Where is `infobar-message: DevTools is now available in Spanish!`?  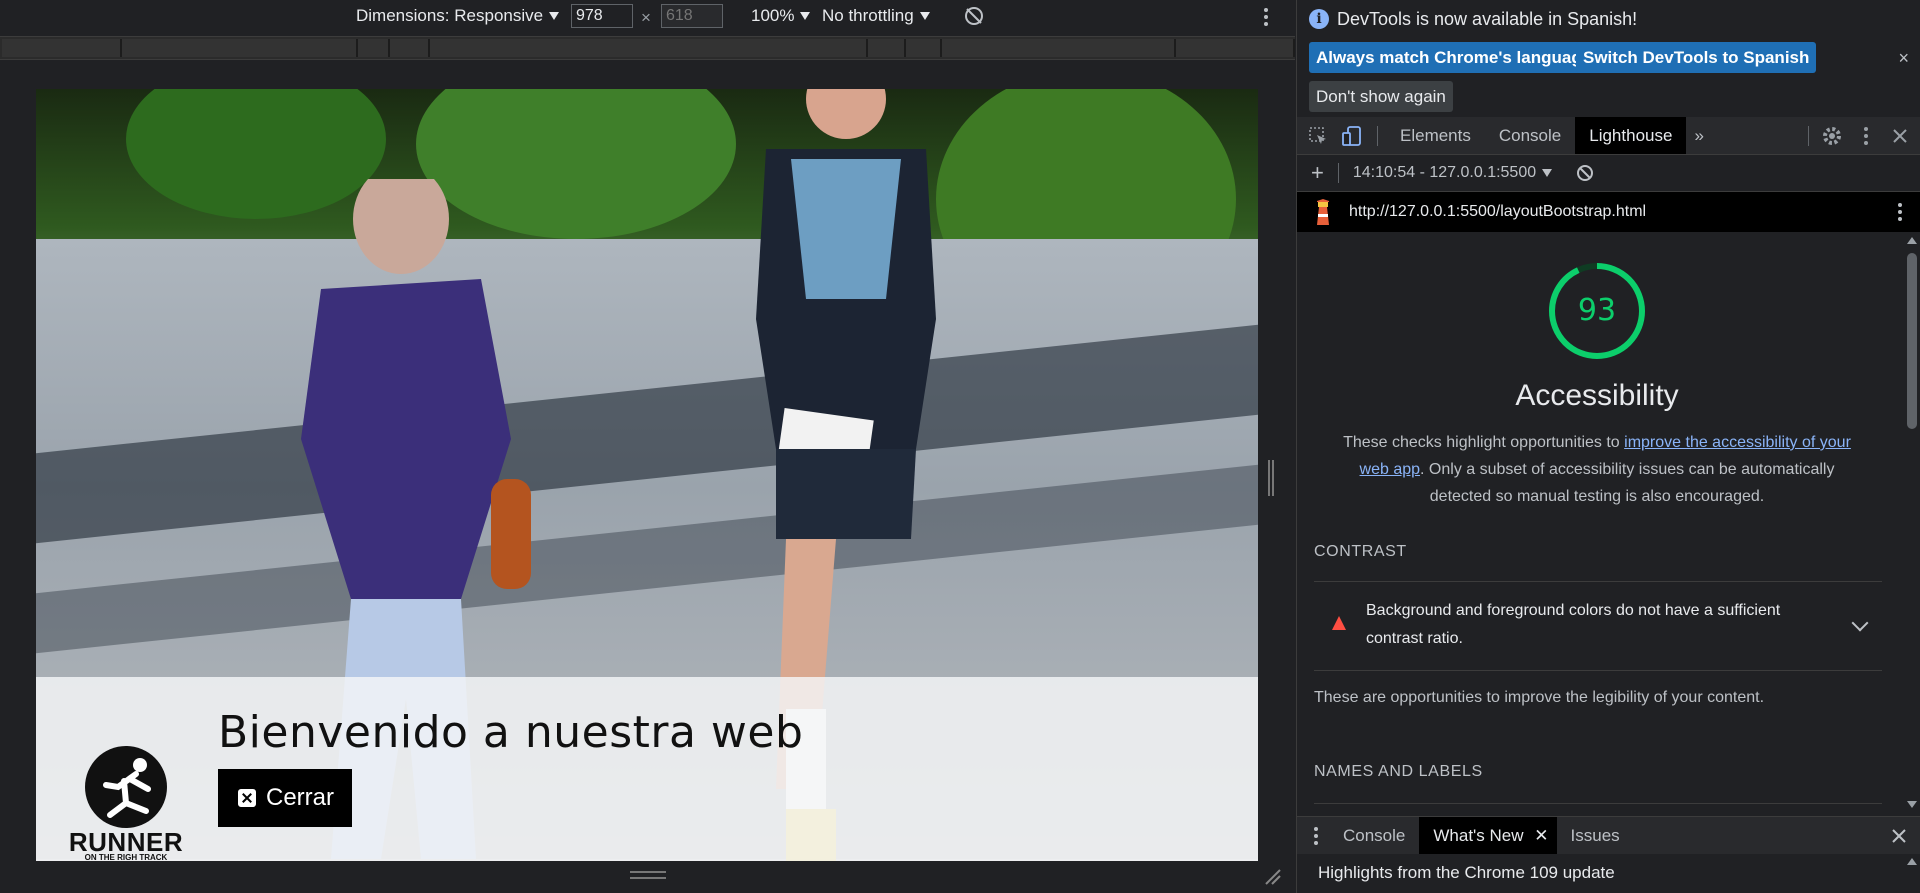 infobar-message: DevTools is now available in Spanish! is located at coordinates (1487, 19).